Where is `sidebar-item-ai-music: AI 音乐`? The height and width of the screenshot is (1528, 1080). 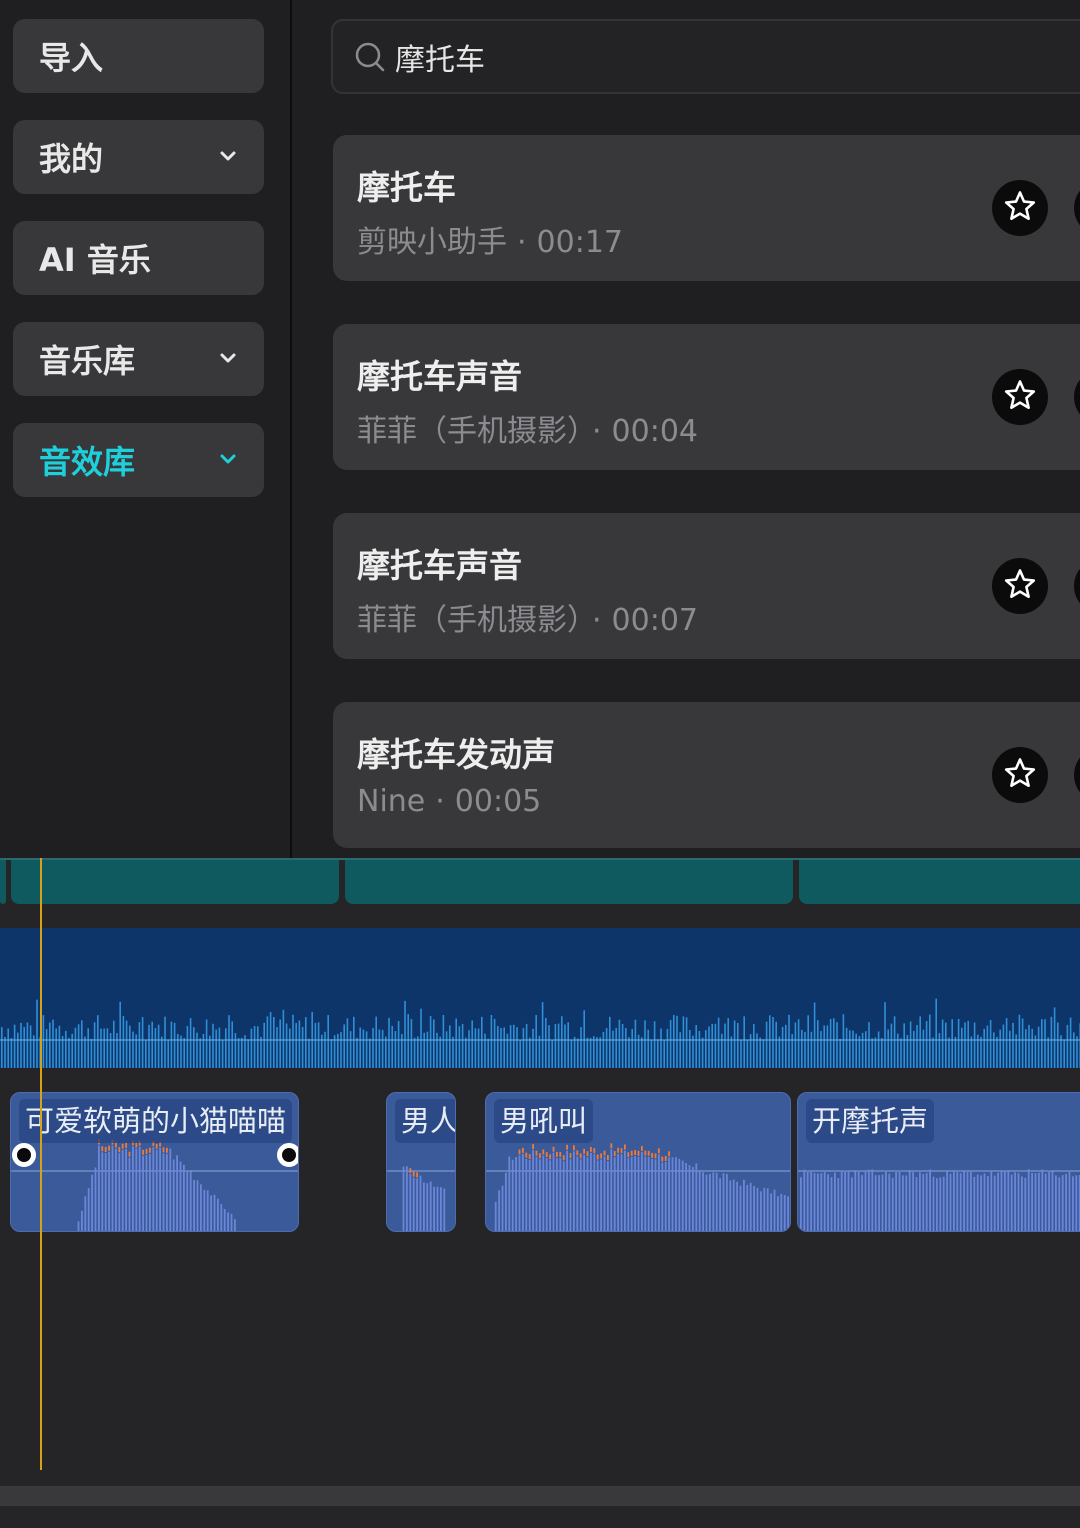
sidebar-item-ai-music: AI 音乐 is located at coordinates (138, 258).